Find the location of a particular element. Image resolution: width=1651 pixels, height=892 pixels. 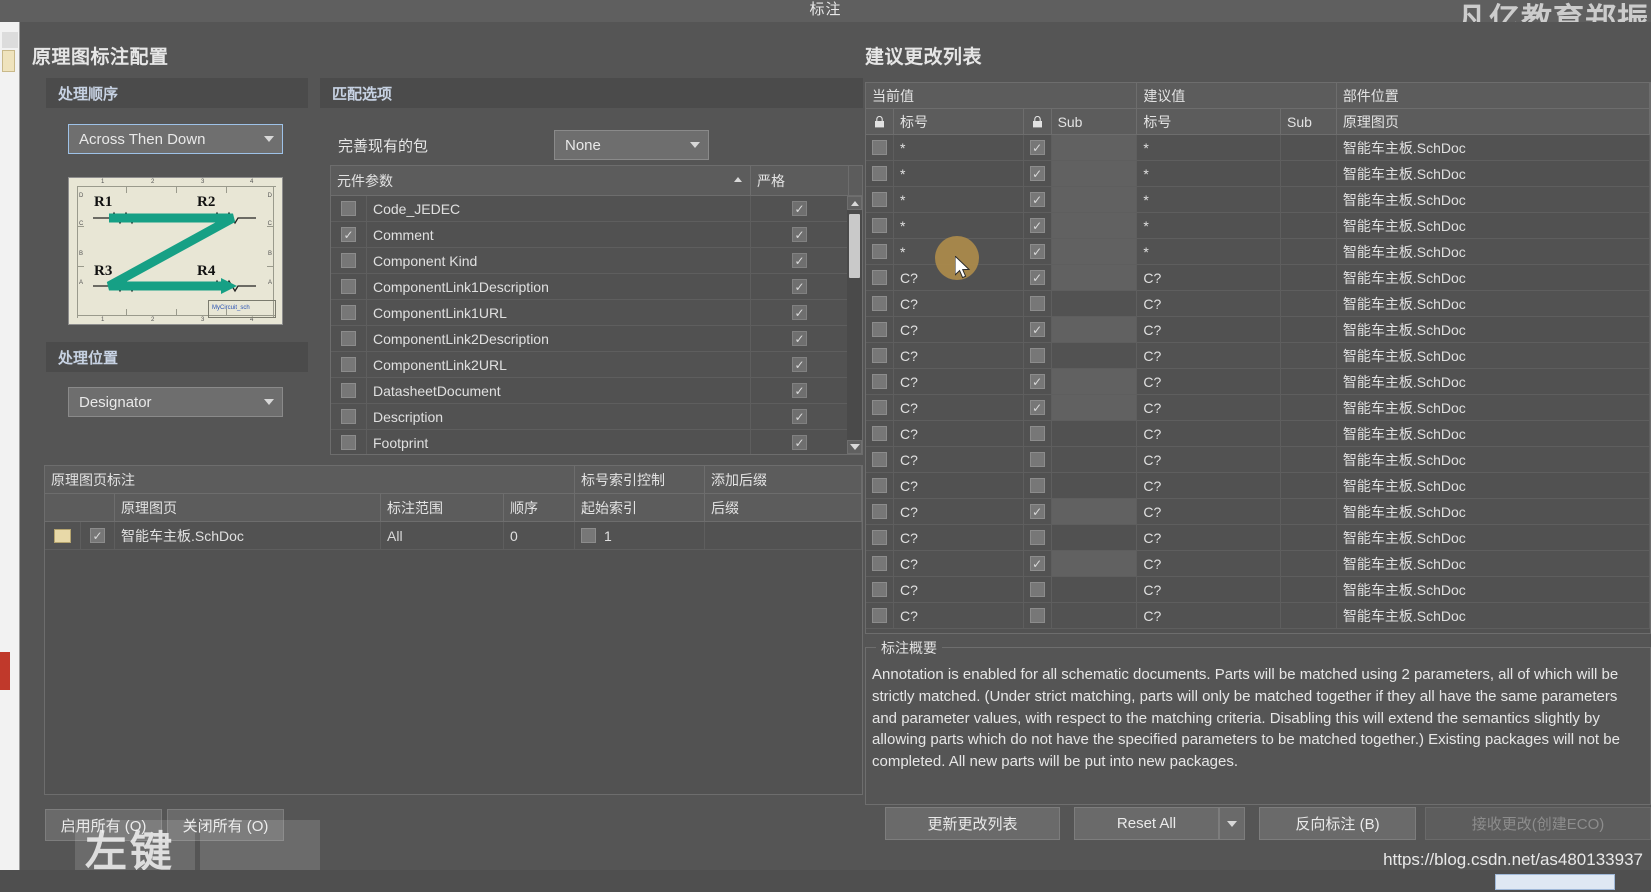

column-header-current-sub: Sub is located at coordinates (1095, 121).